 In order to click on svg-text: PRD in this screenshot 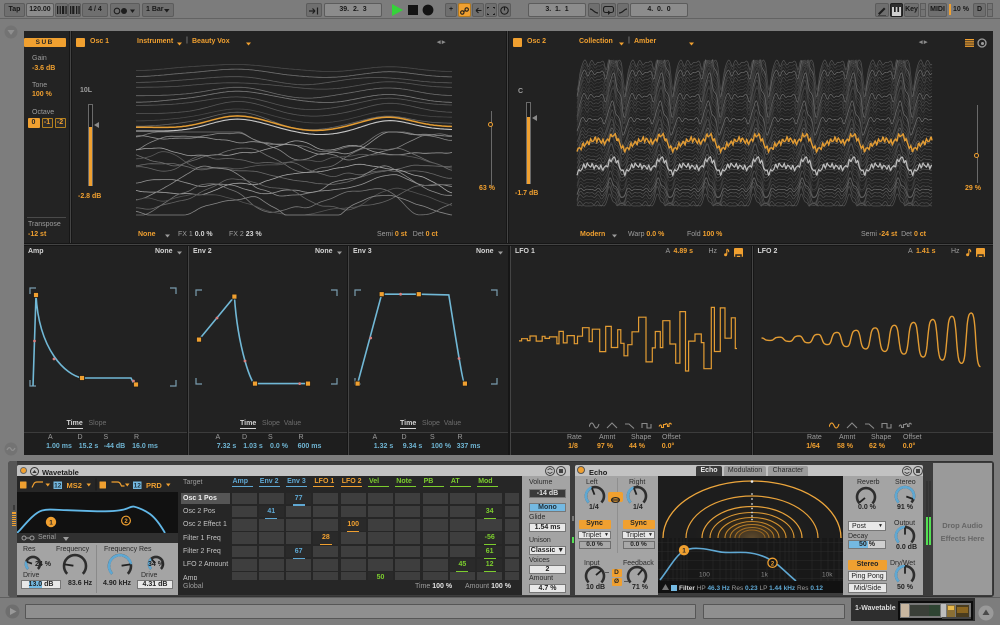, I will do `click(154, 485)`.